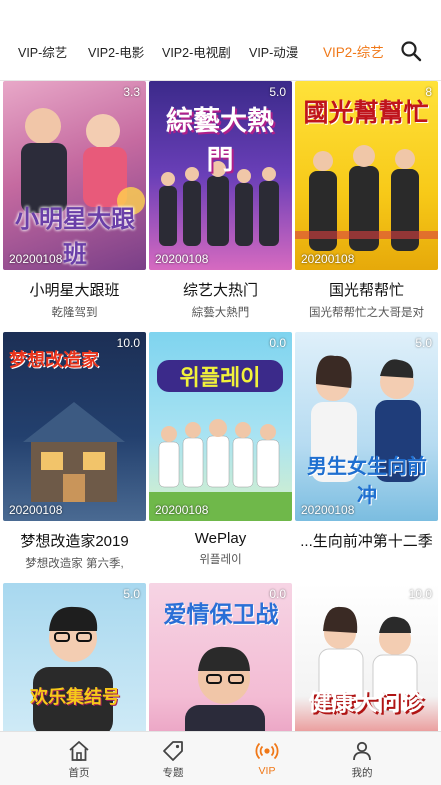 The image size is (441, 785). What do you see at coordinates (220, 290) in the screenshot?
I see `video-title: 综艺大热门` at bounding box center [220, 290].